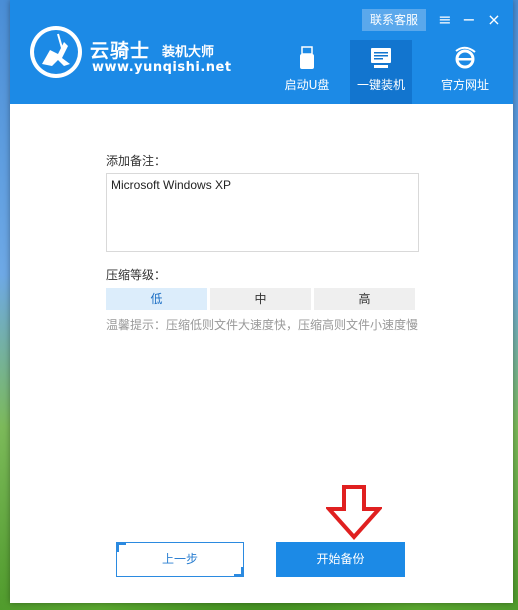  Describe the element at coordinates (188, 52) in the screenshot. I see `brand-subtitle: 装机大师` at that location.